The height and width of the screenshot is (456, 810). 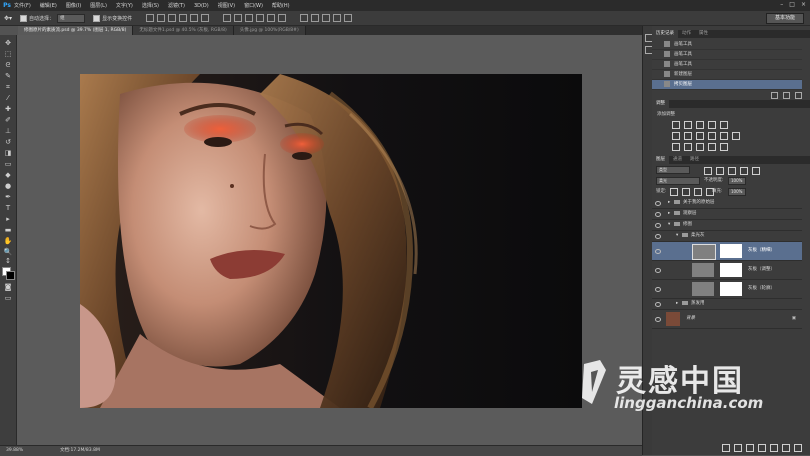 I want to click on menu-select: 选择(S), so click(x=150, y=5).